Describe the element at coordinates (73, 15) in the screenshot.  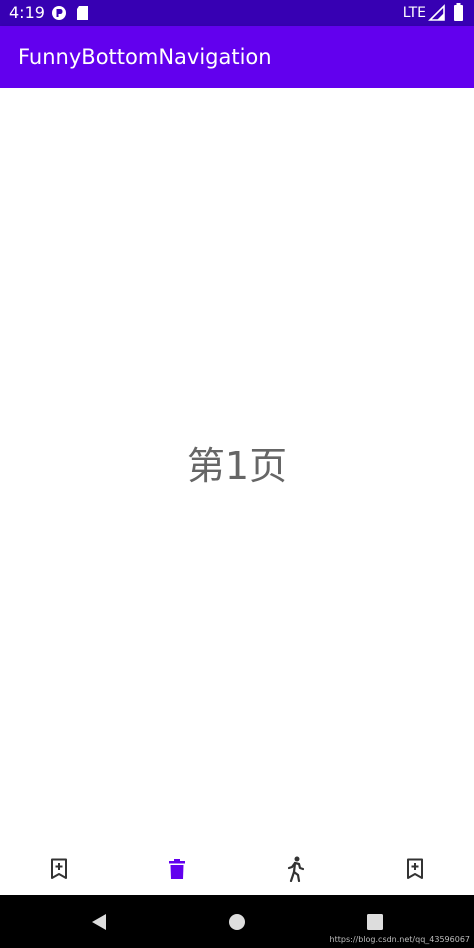
I see `status-left-icons` at that location.